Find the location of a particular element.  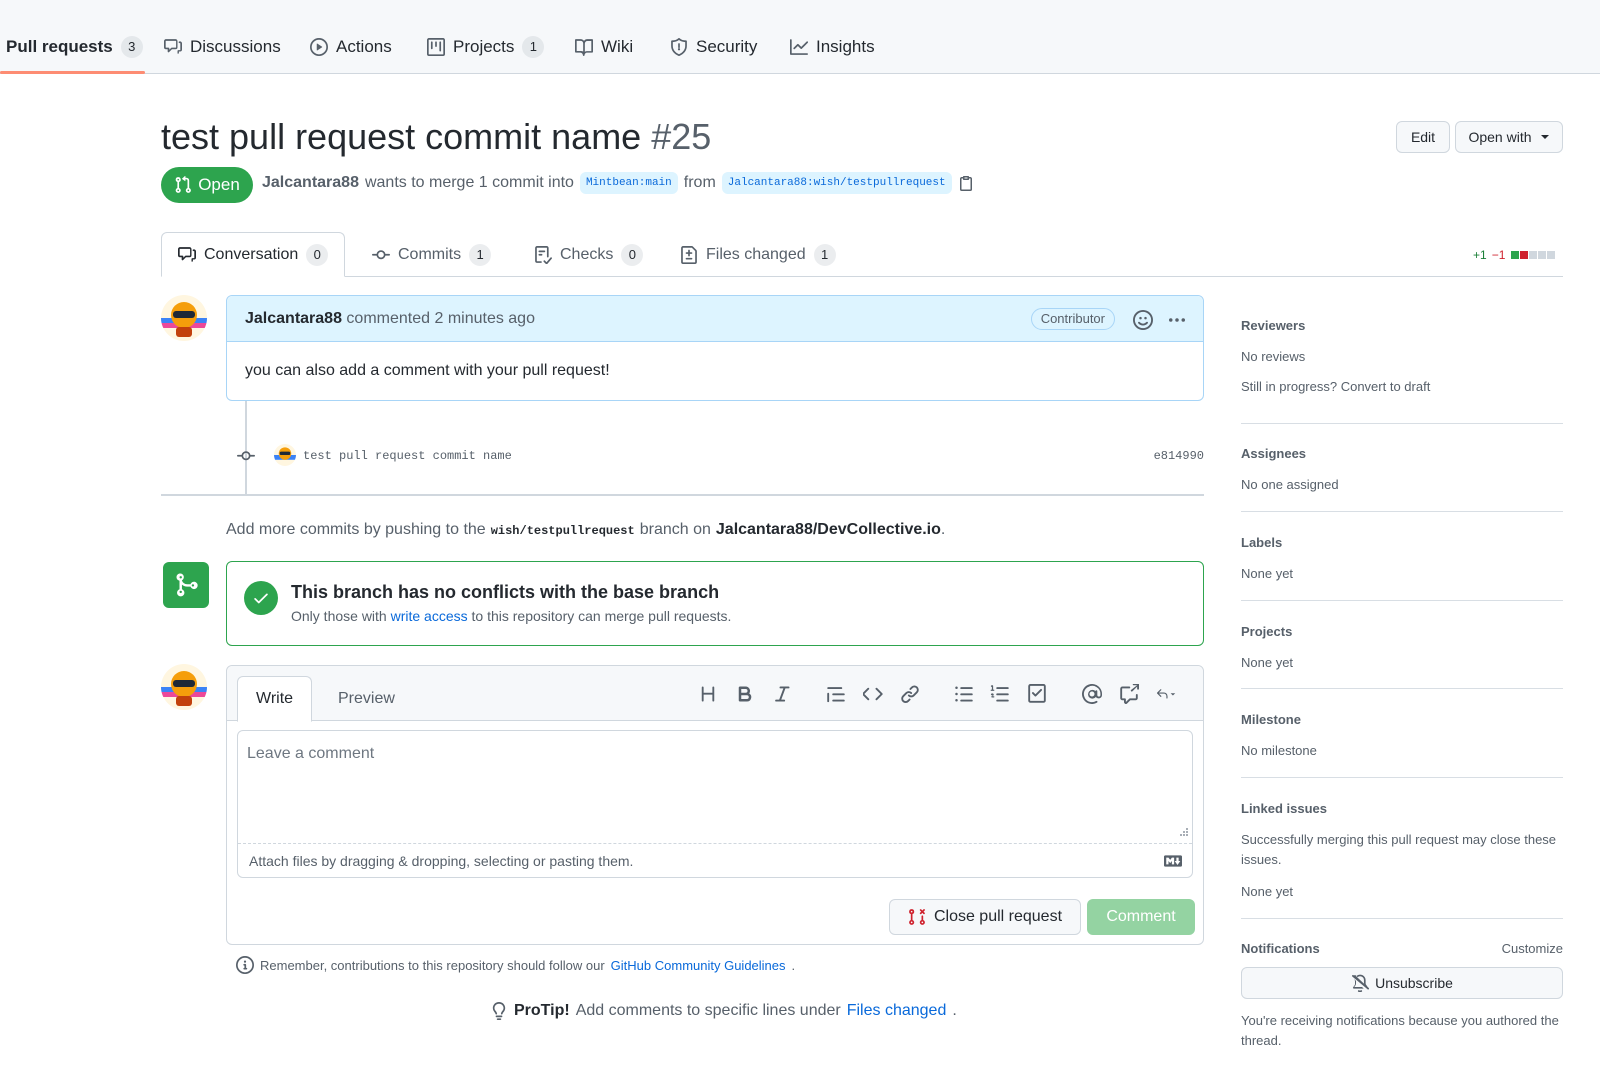

milestone-title: Milestone is located at coordinates (1402, 719).